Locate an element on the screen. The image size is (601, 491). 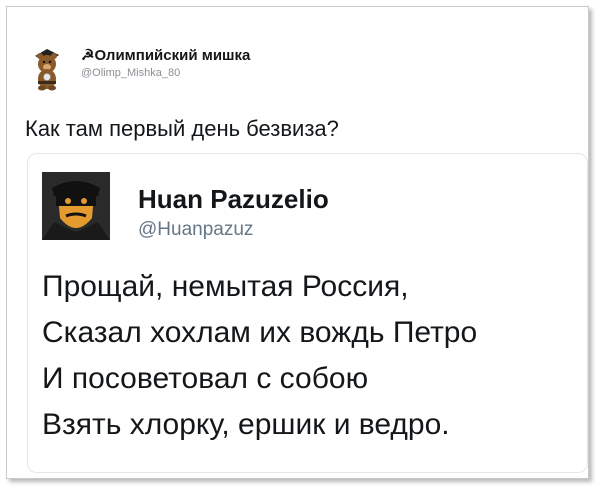
author-handle: @Olimp_Mishka_80 is located at coordinates (165, 73).